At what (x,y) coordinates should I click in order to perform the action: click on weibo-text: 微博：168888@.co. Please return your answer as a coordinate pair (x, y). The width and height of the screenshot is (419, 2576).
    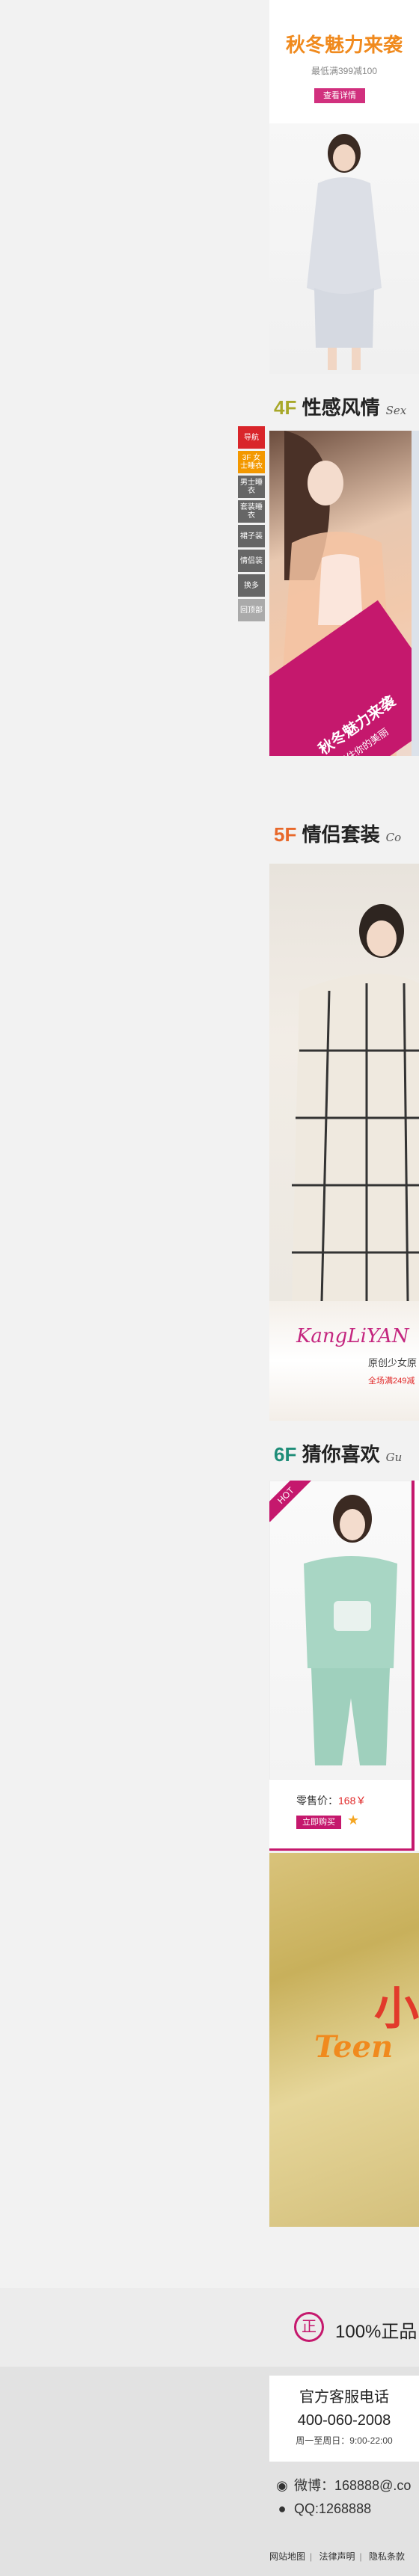
    Looking at the image, I should click on (353, 2485).